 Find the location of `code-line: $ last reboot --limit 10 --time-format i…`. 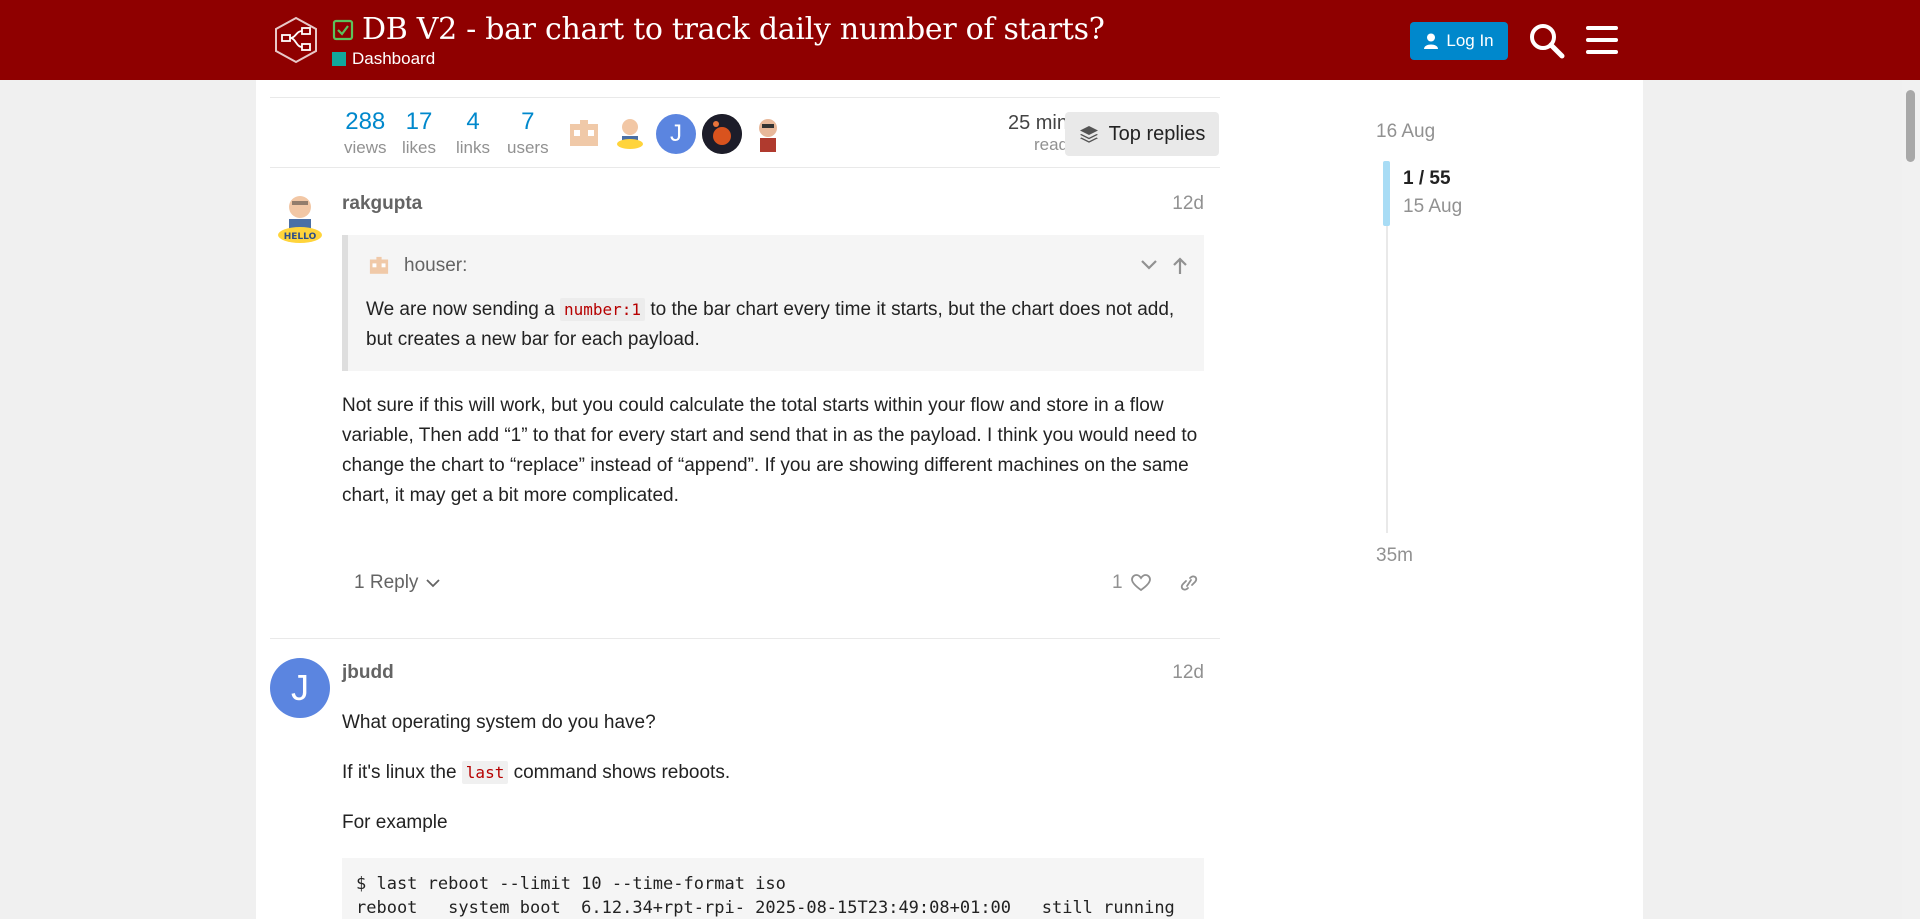

code-line: $ last reboot --limit 10 --time-format i… is located at coordinates (571, 884).